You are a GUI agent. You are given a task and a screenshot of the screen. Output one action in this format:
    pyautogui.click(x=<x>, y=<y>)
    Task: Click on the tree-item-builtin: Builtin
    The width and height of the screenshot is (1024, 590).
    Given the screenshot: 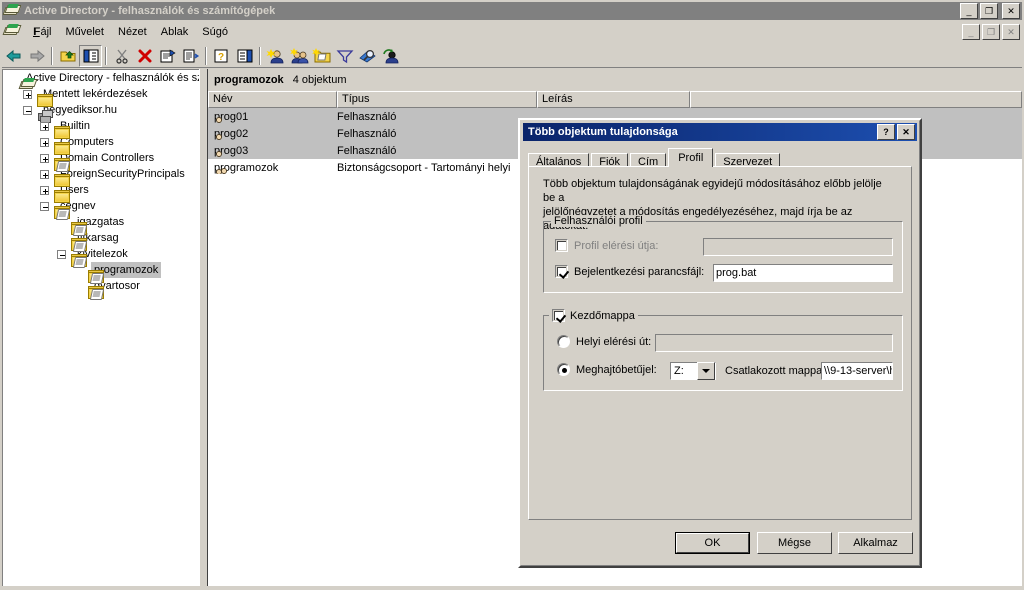 What is the action you would take?
    pyautogui.click(x=101, y=128)
    